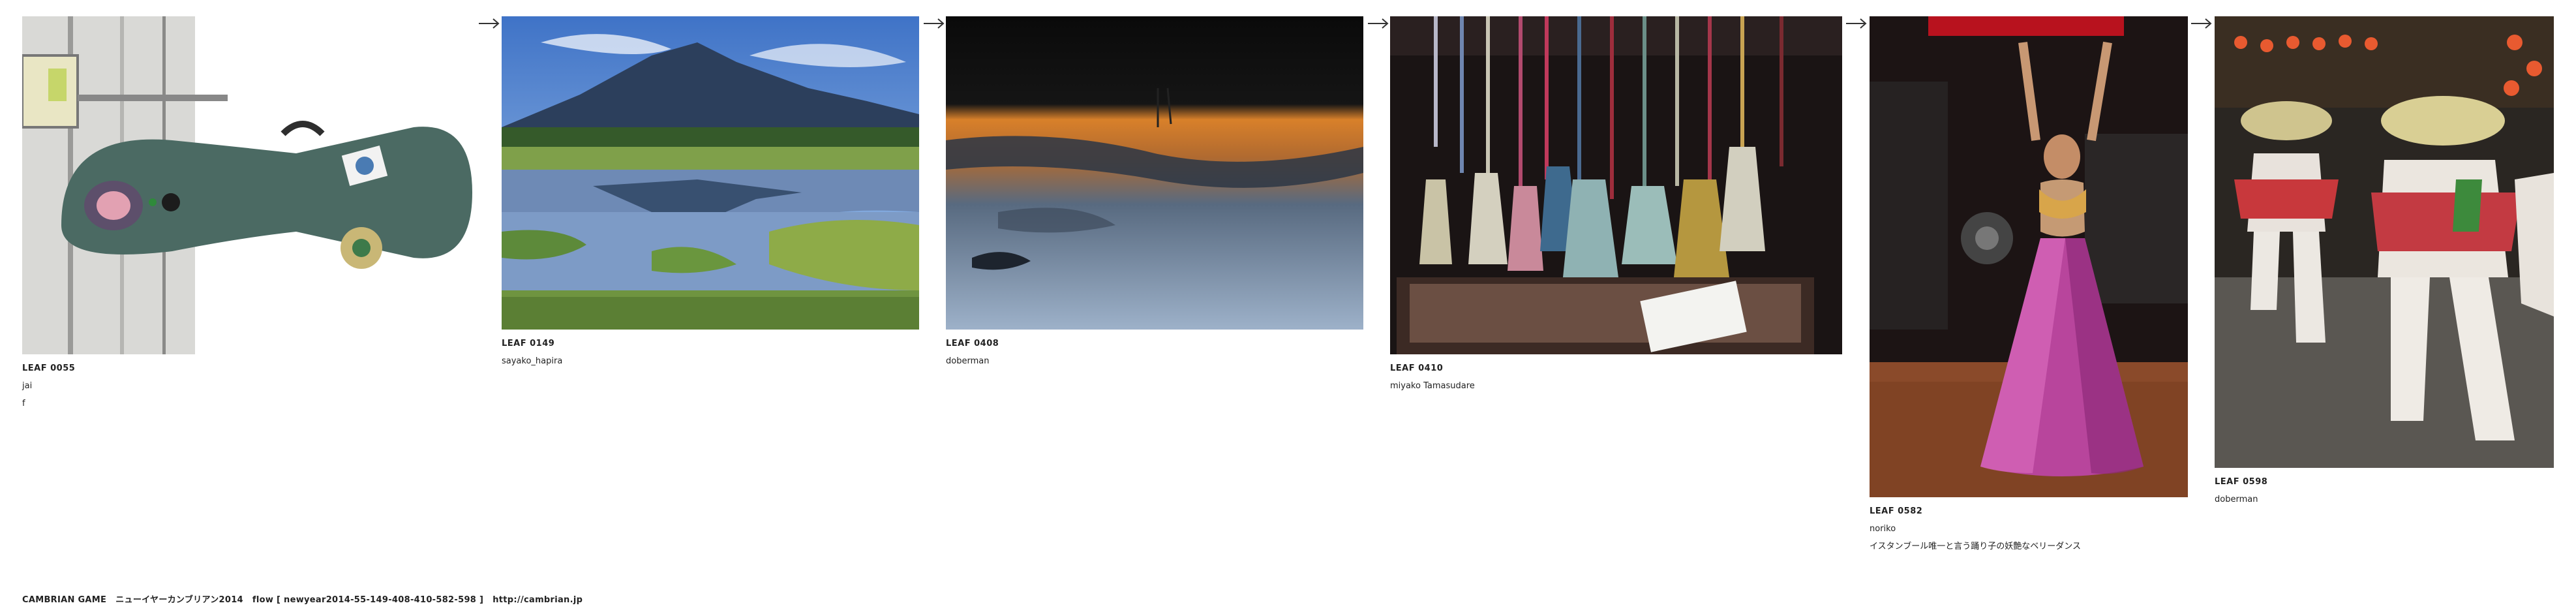 This screenshot has width=2576, height=616. Describe the element at coordinates (249, 369) in the screenshot. I see `leaf-id: LEAF 0055` at that location.